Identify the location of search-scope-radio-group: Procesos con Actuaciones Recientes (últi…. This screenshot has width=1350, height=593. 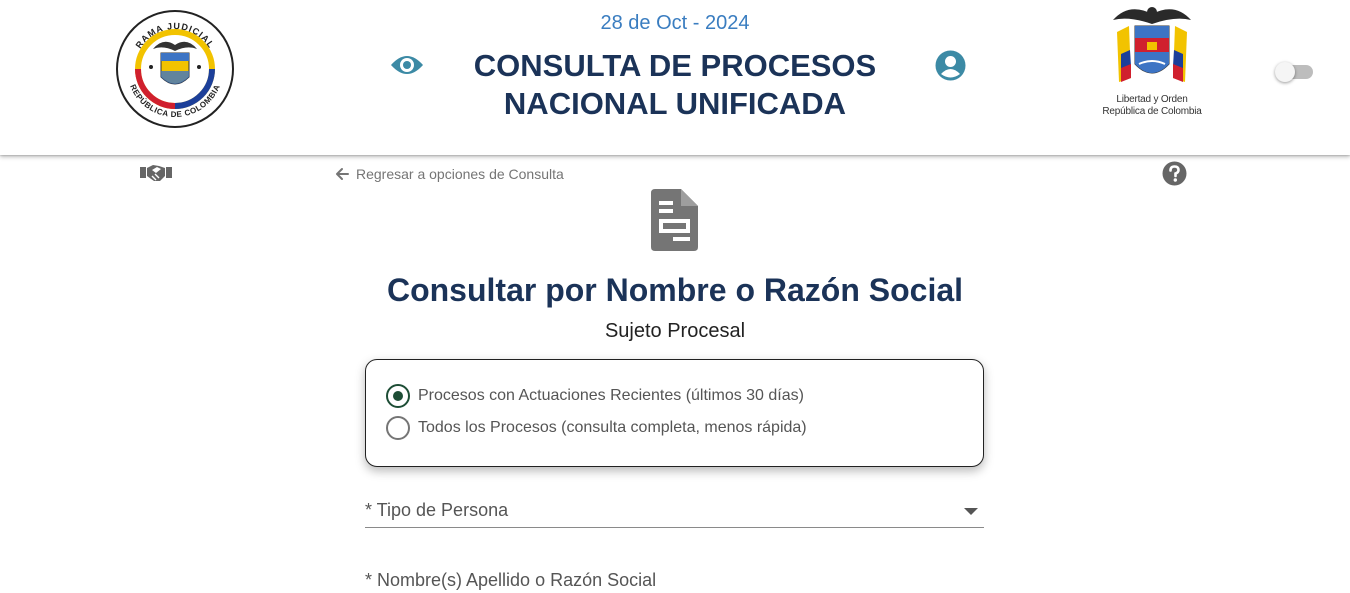
(674, 413).